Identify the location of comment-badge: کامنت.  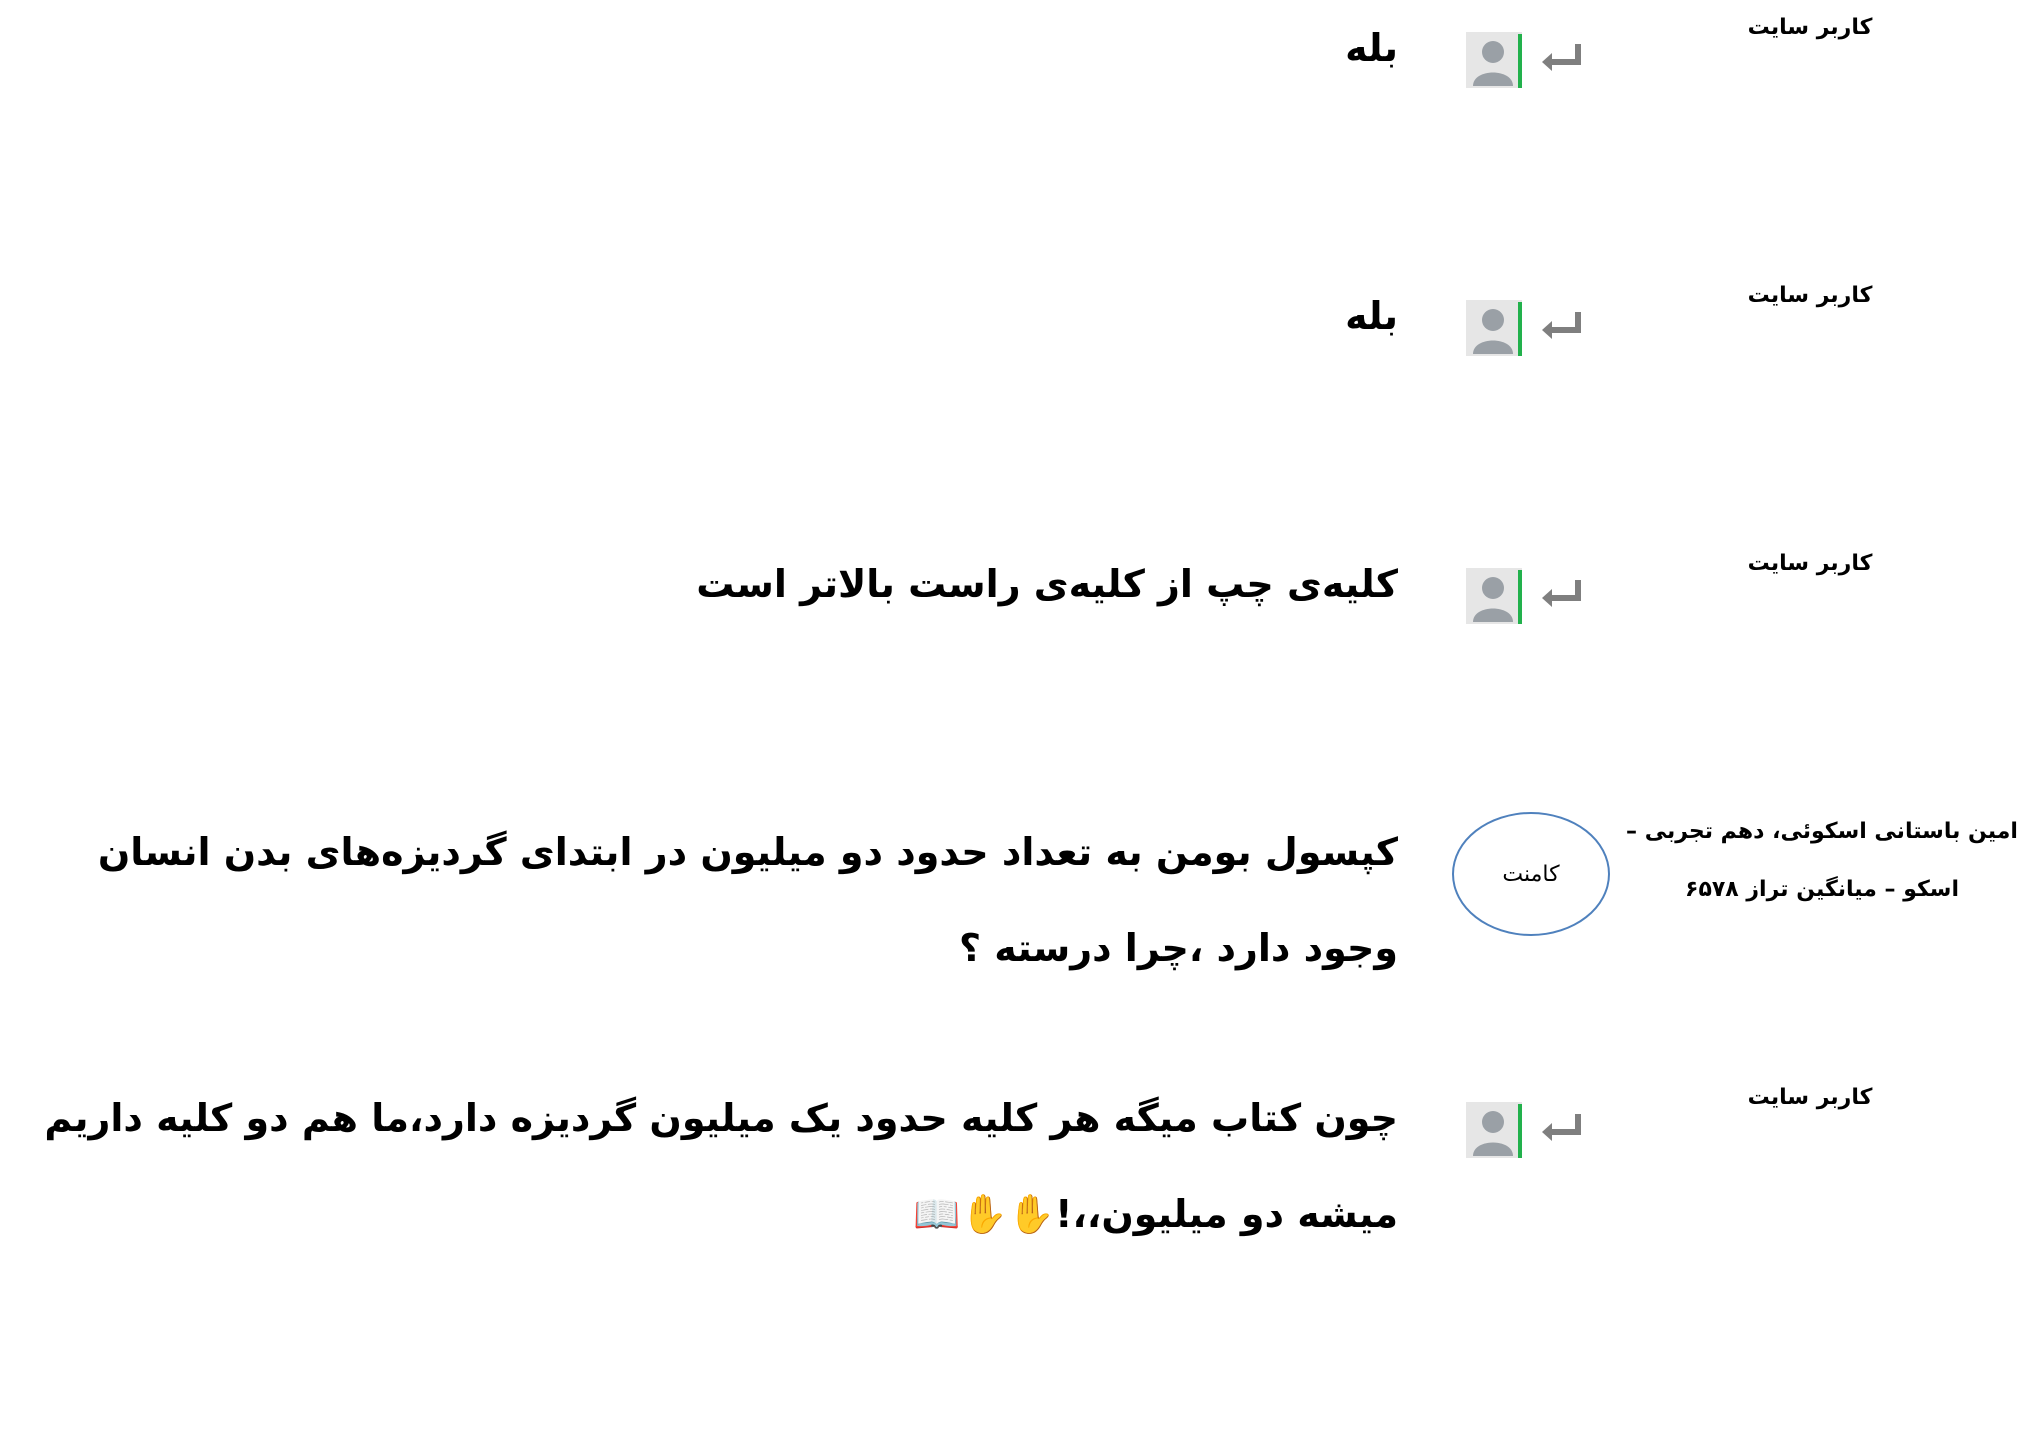
(1531, 874).